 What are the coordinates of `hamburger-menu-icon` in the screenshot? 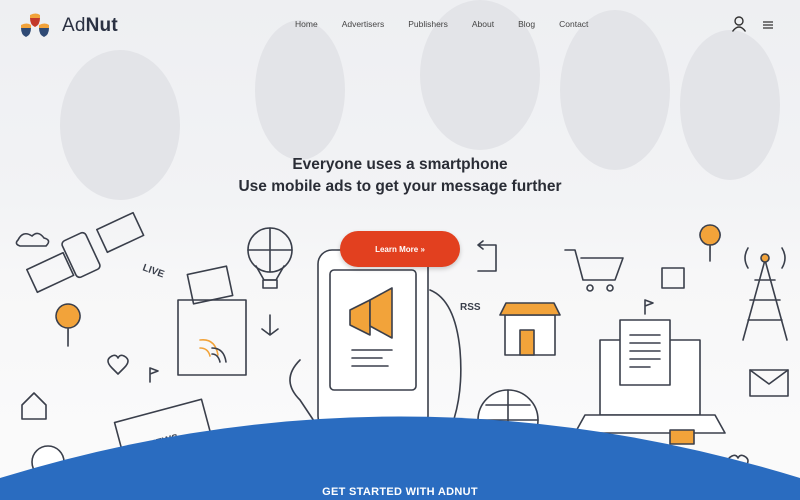 It's located at (768, 25).